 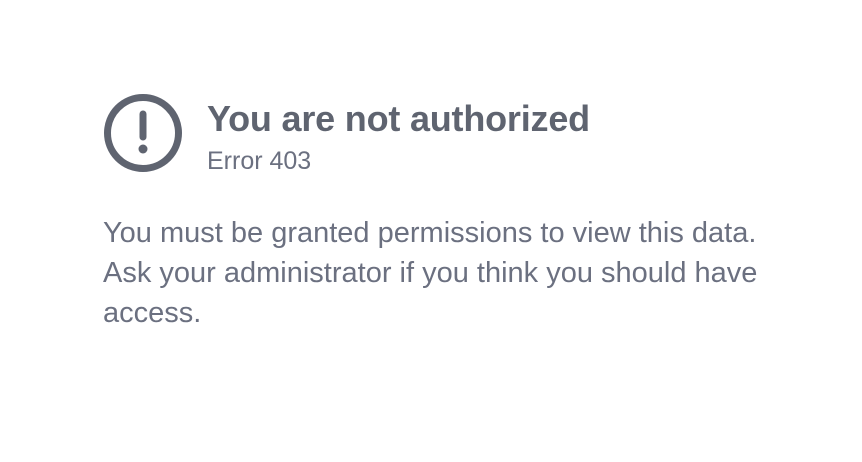 I want to click on error-titles: You are not authorized Error 403, so click(x=398, y=134).